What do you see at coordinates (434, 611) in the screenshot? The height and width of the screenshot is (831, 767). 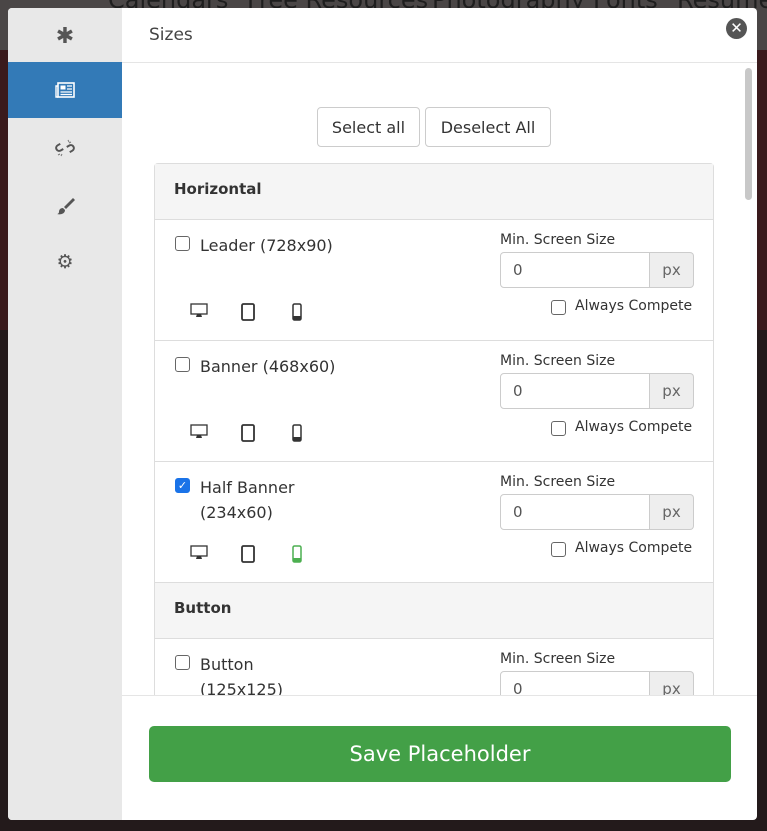 I see `group-header: Button` at bounding box center [434, 611].